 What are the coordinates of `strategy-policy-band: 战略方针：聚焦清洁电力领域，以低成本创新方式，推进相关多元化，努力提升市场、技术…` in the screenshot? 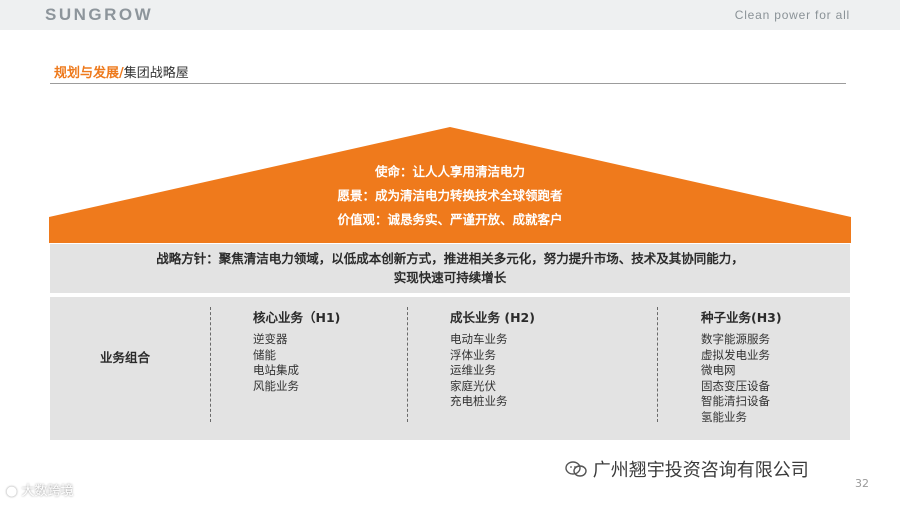 It's located at (450, 268).